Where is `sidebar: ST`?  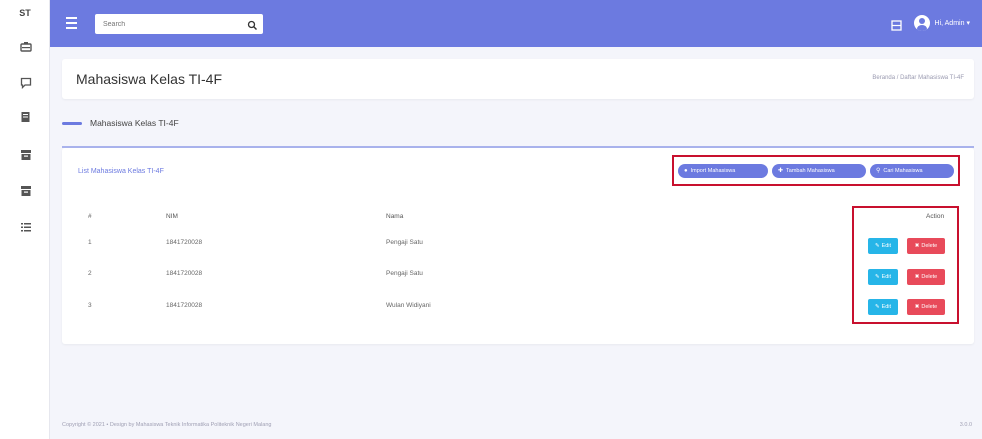
sidebar: ST is located at coordinates (25, 219).